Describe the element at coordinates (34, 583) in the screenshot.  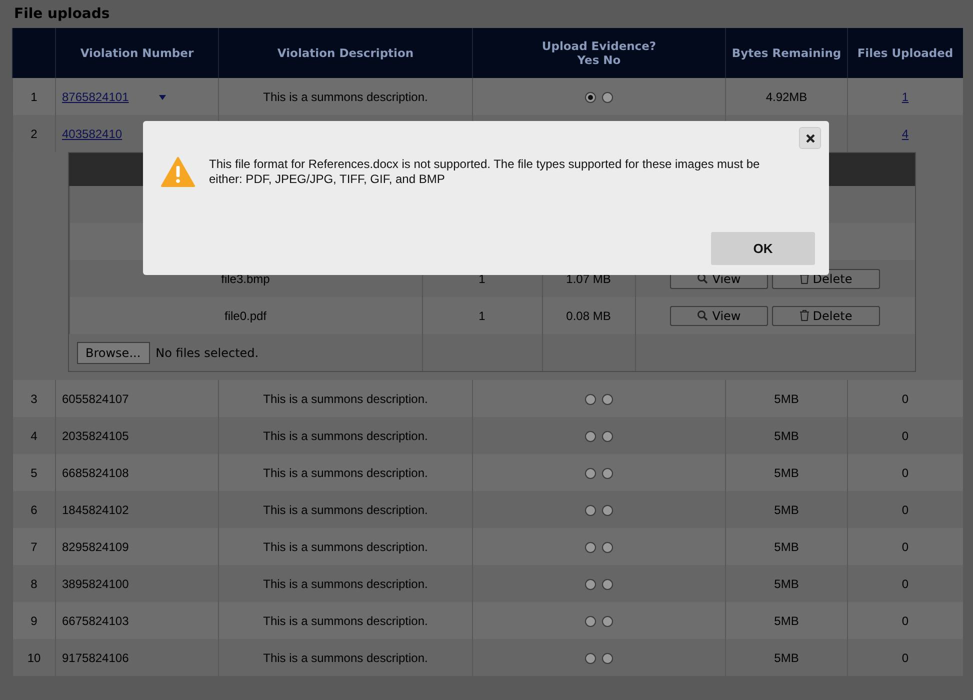
I see `row-number: 8` at that location.